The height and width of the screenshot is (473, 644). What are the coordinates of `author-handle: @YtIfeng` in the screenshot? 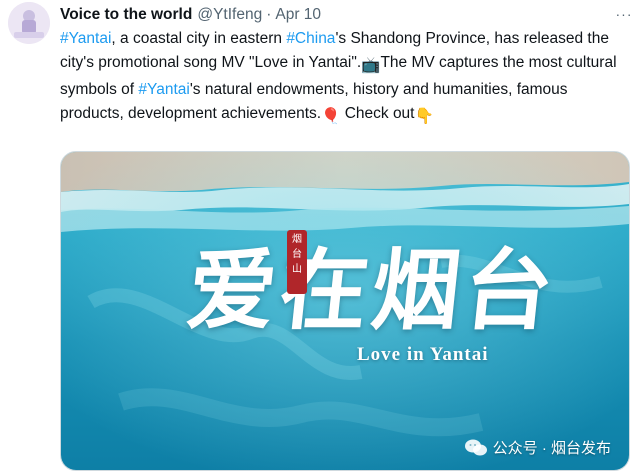 It's located at (229, 15).